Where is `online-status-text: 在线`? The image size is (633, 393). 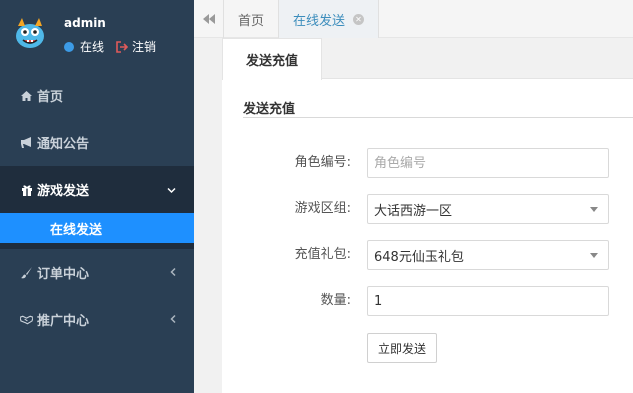
online-status-text: 在线 is located at coordinates (92, 47).